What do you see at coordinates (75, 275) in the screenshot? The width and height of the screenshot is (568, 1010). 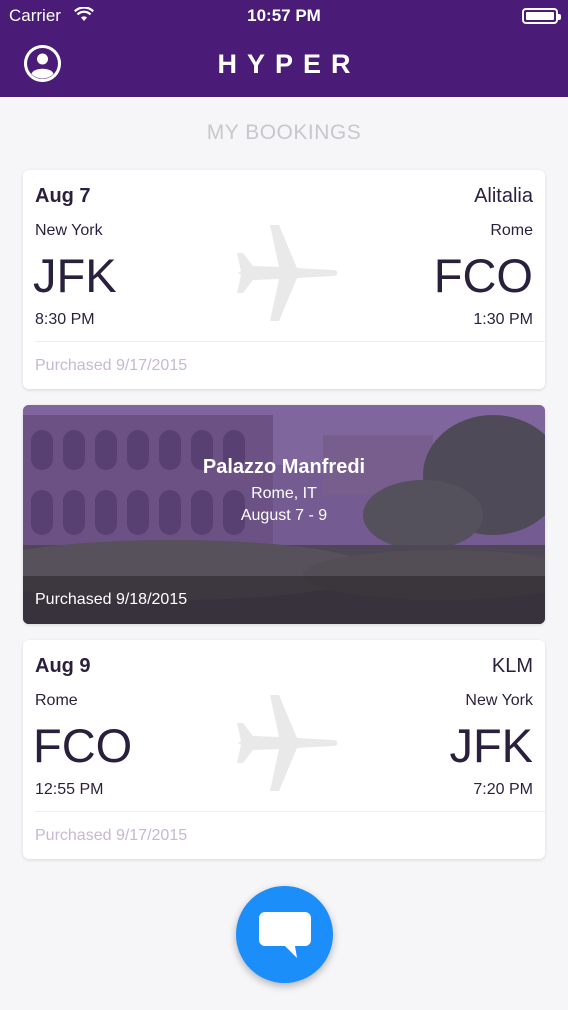 I see `origin-code: JFK` at bounding box center [75, 275].